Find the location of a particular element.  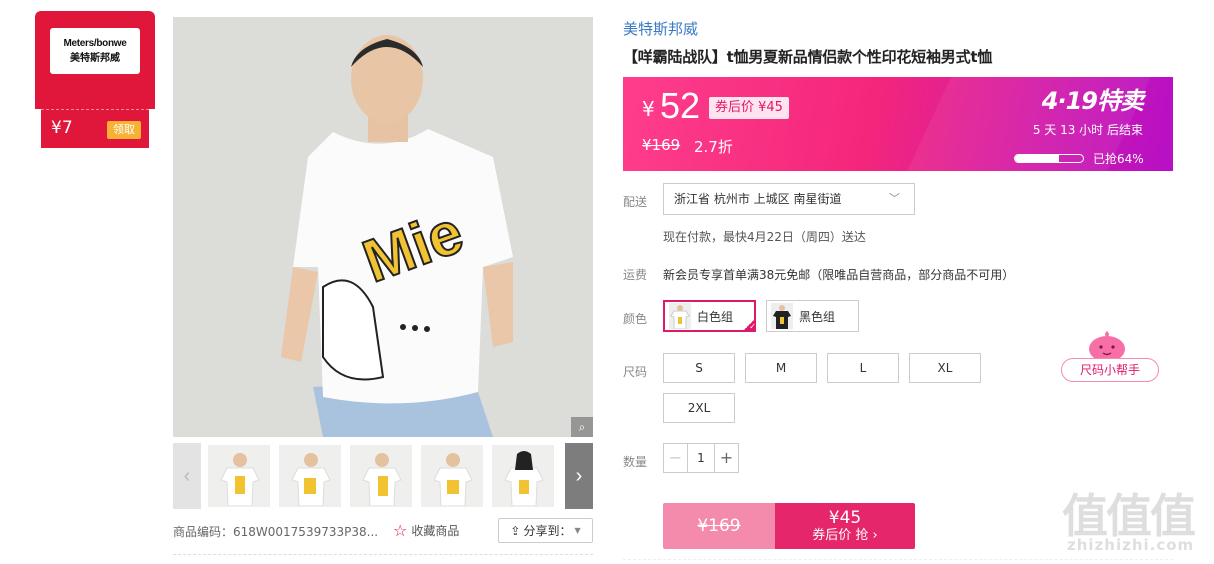

product-title: 【咩霸陆战队】t恤男夏新品情侣款个性印花短袖男式t恤 is located at coordinates (808, 57).